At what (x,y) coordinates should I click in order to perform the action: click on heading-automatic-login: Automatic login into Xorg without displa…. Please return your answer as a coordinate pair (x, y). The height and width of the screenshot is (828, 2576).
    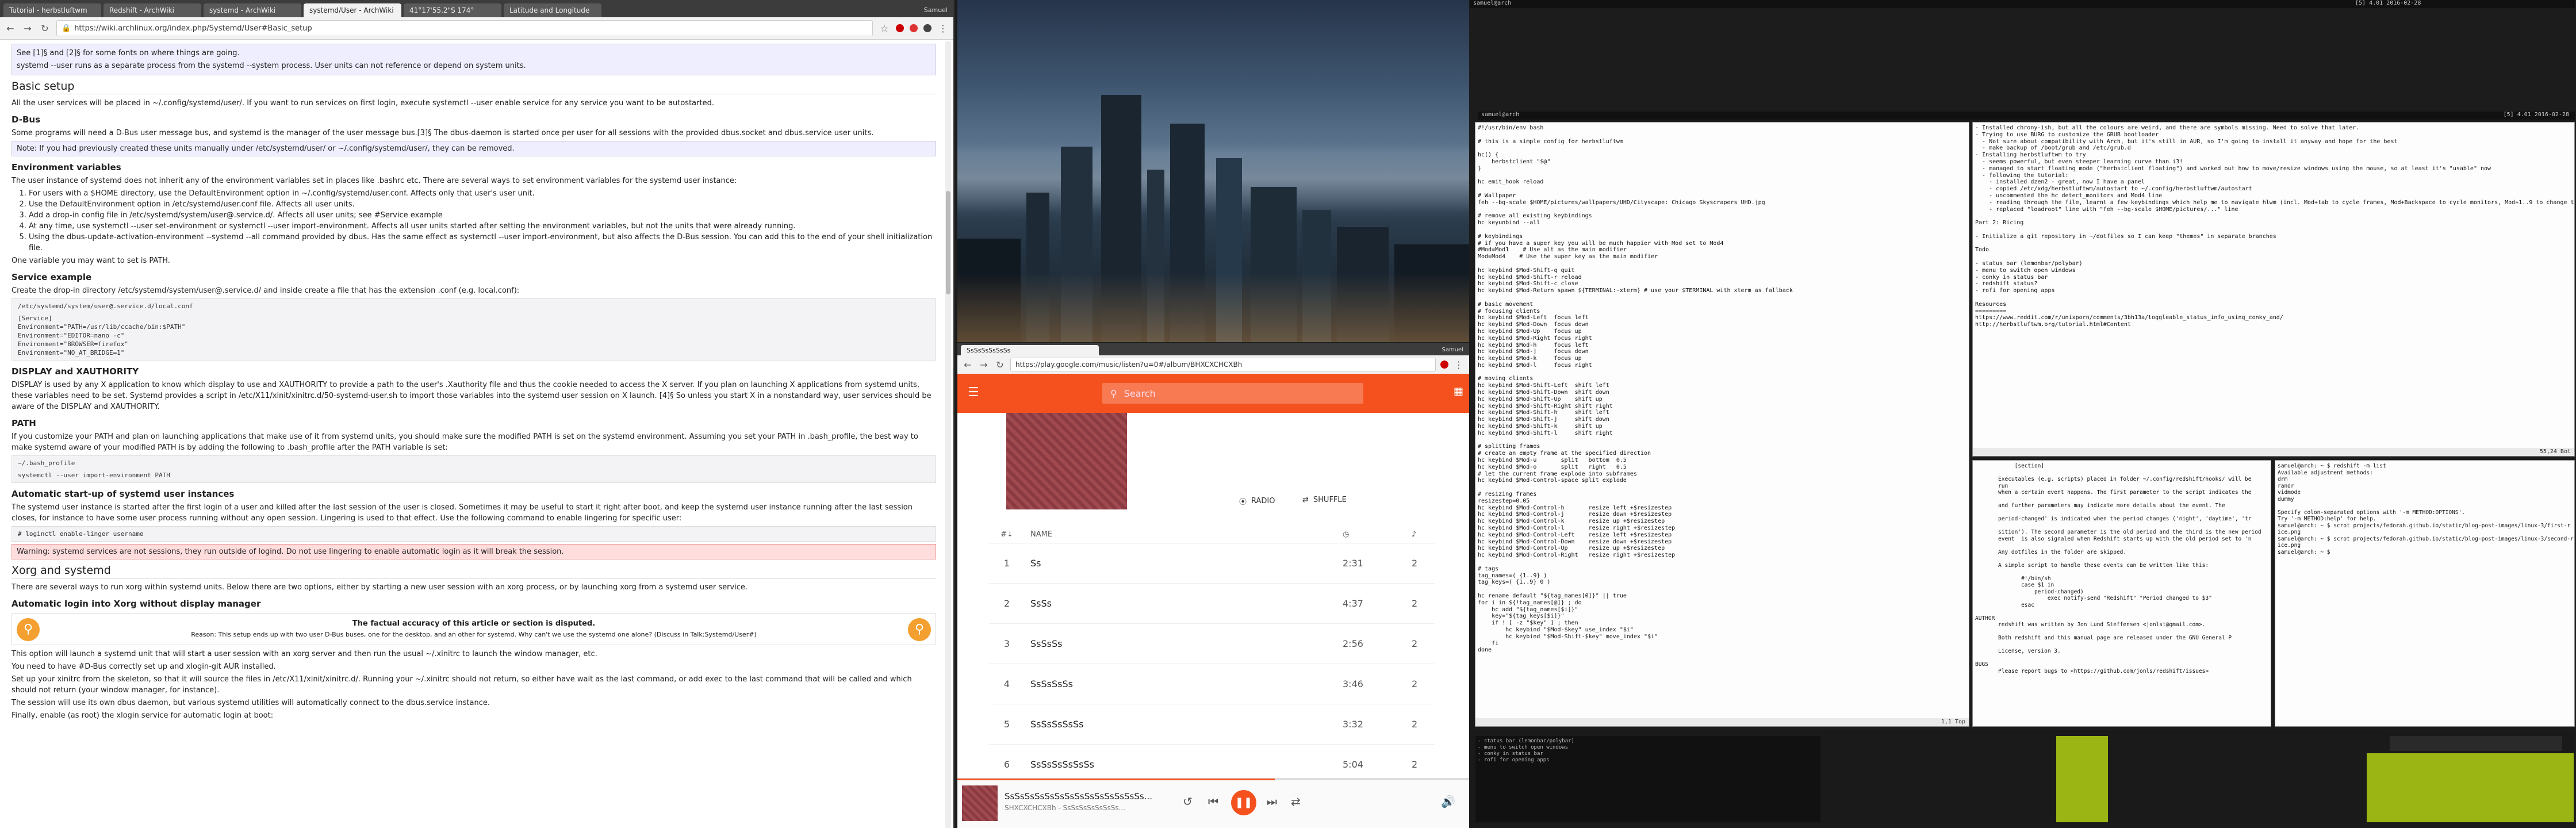
    Looking at the image, I should click on (136, 604).